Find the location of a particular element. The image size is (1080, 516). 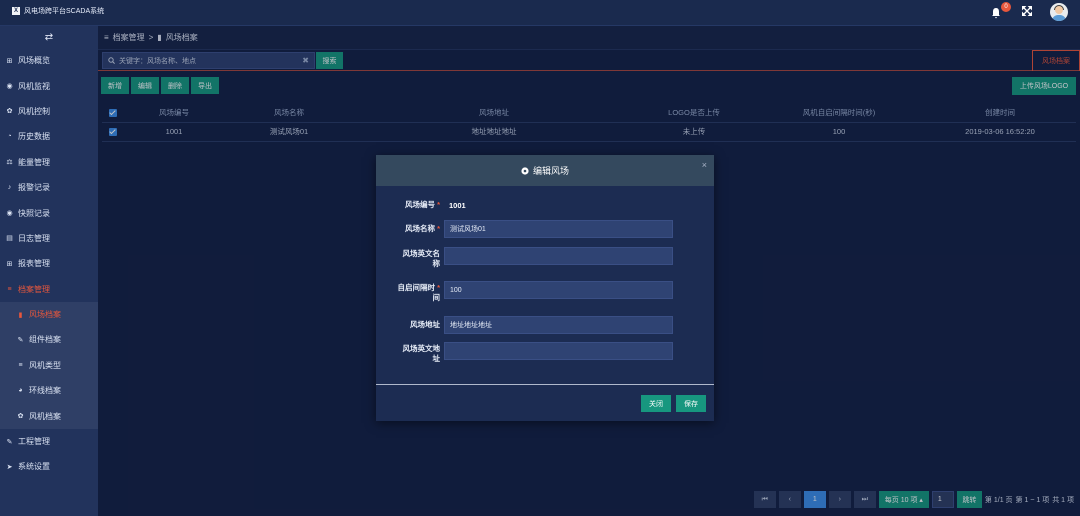

sidebar-subitem-turbine-type: ≡ 风机类型 is located at coordinates (49, 365).